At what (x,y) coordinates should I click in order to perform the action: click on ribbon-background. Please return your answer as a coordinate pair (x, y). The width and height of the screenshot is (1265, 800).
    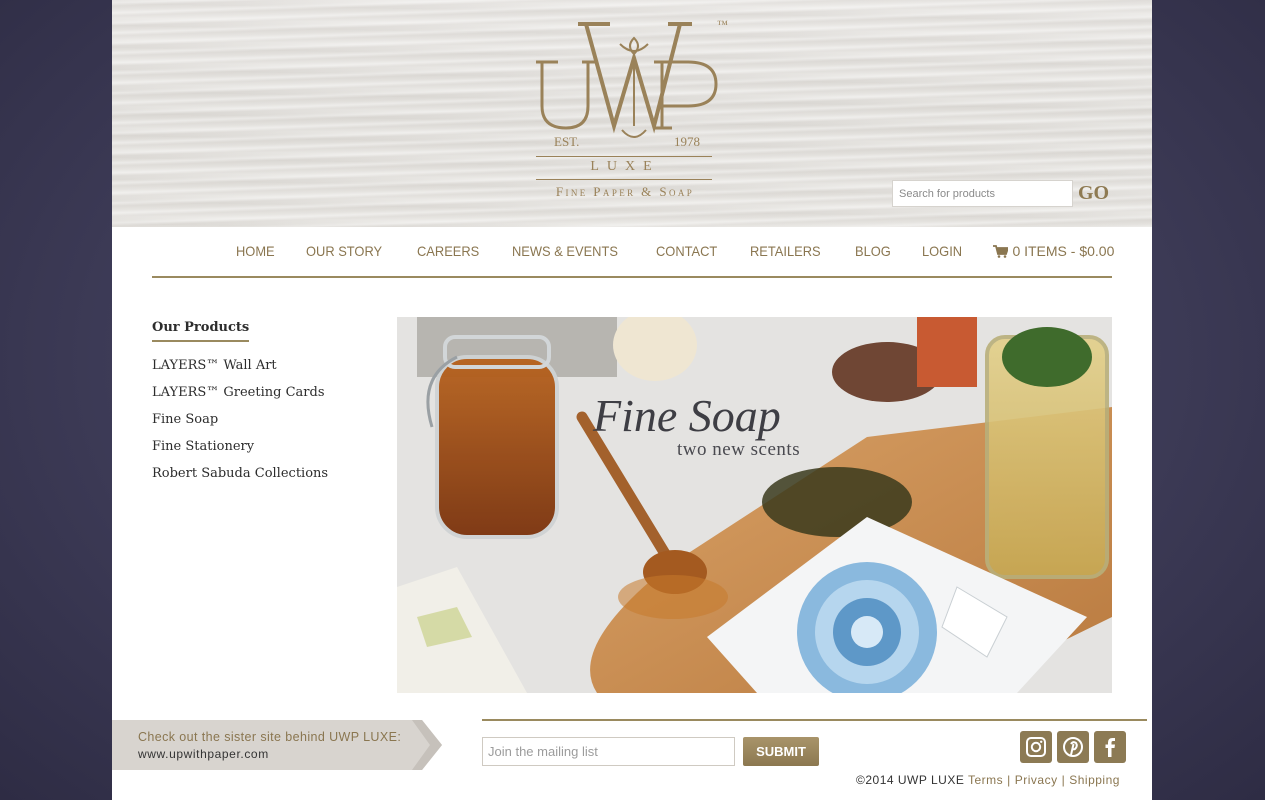
    Looking at the image, I should click on (277, 745).